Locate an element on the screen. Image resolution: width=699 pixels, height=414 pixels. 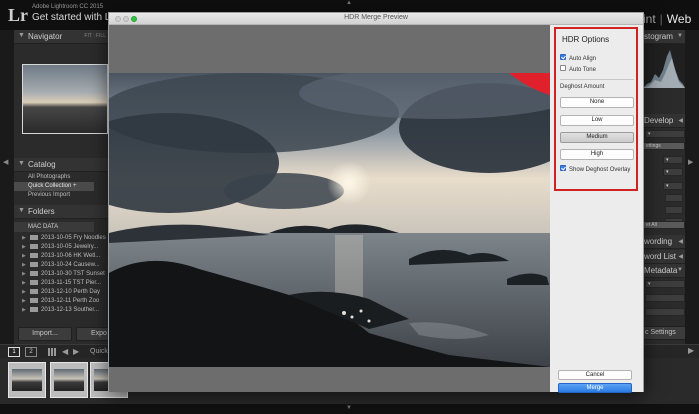
keywording-header: wording ◀ is located at coordinates (664, 242).